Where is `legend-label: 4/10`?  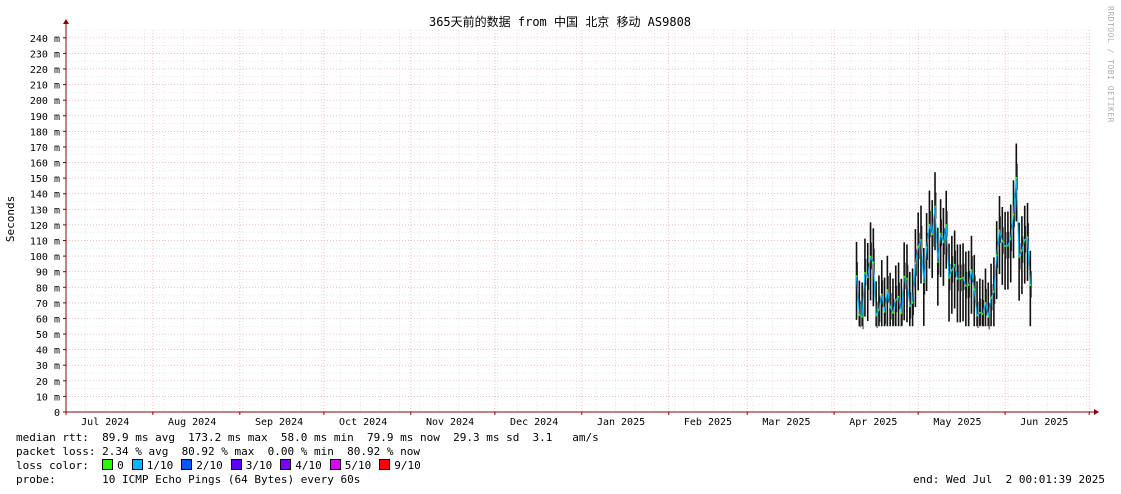 legend-label: 4/10 is located at coordinates (308, 465).